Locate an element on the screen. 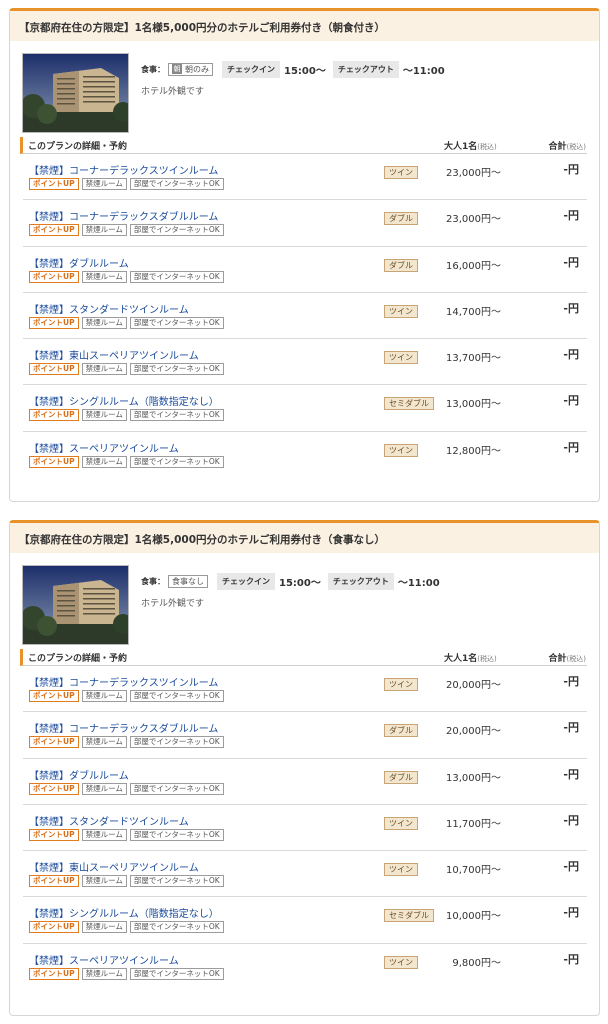 The height and width of the screenshot is (1024, 608). room-price: 13,700円～ is located at coordinates (473, 359).